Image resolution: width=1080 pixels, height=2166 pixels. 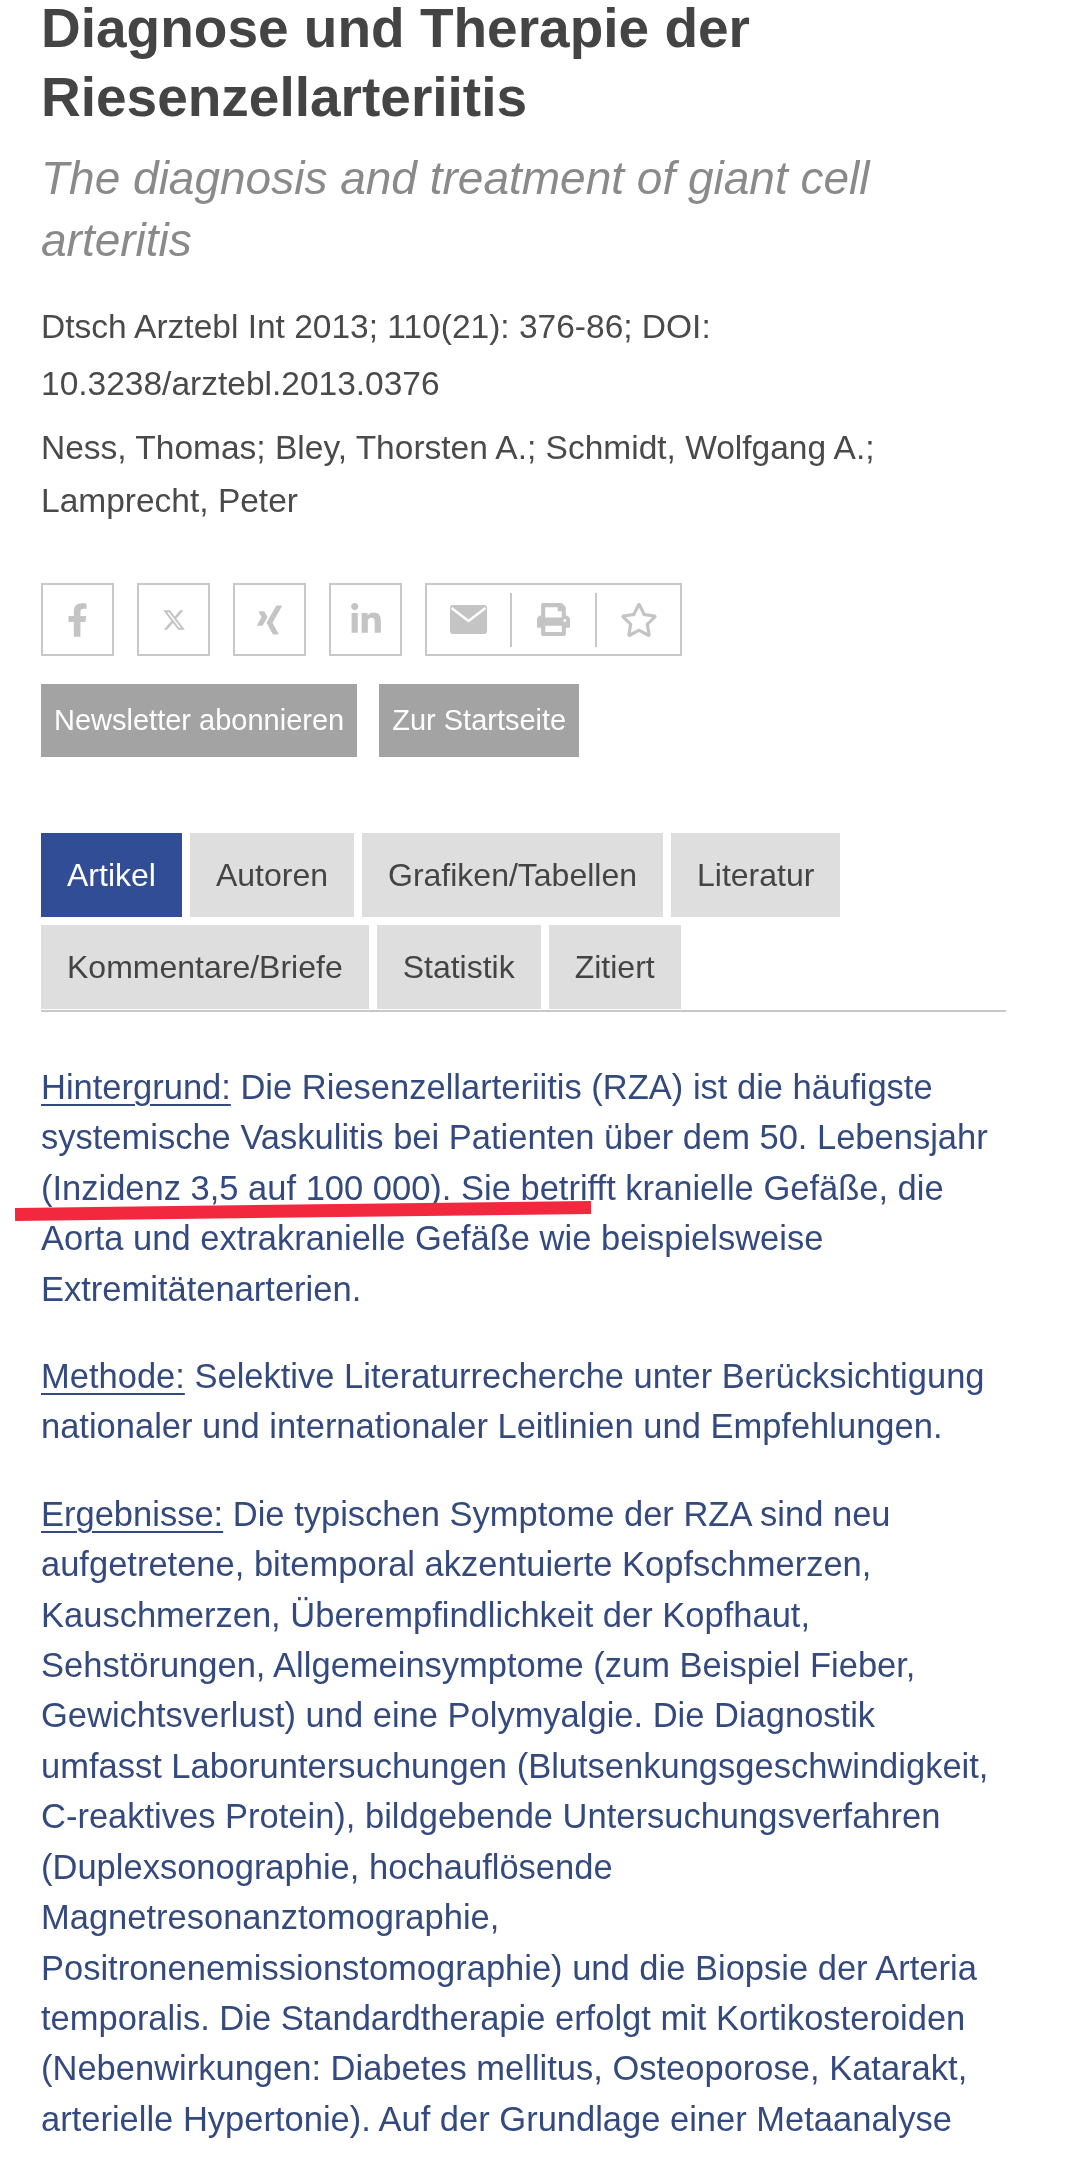 What do you see at coordinates (376, 355) in the screenshot?
I see `citation-text: Dtsch Arztebl Int 2013; 110(21): 376-86; DOI: 10.3238/arztebl.2013.0376` at bounding box center [376, 355].